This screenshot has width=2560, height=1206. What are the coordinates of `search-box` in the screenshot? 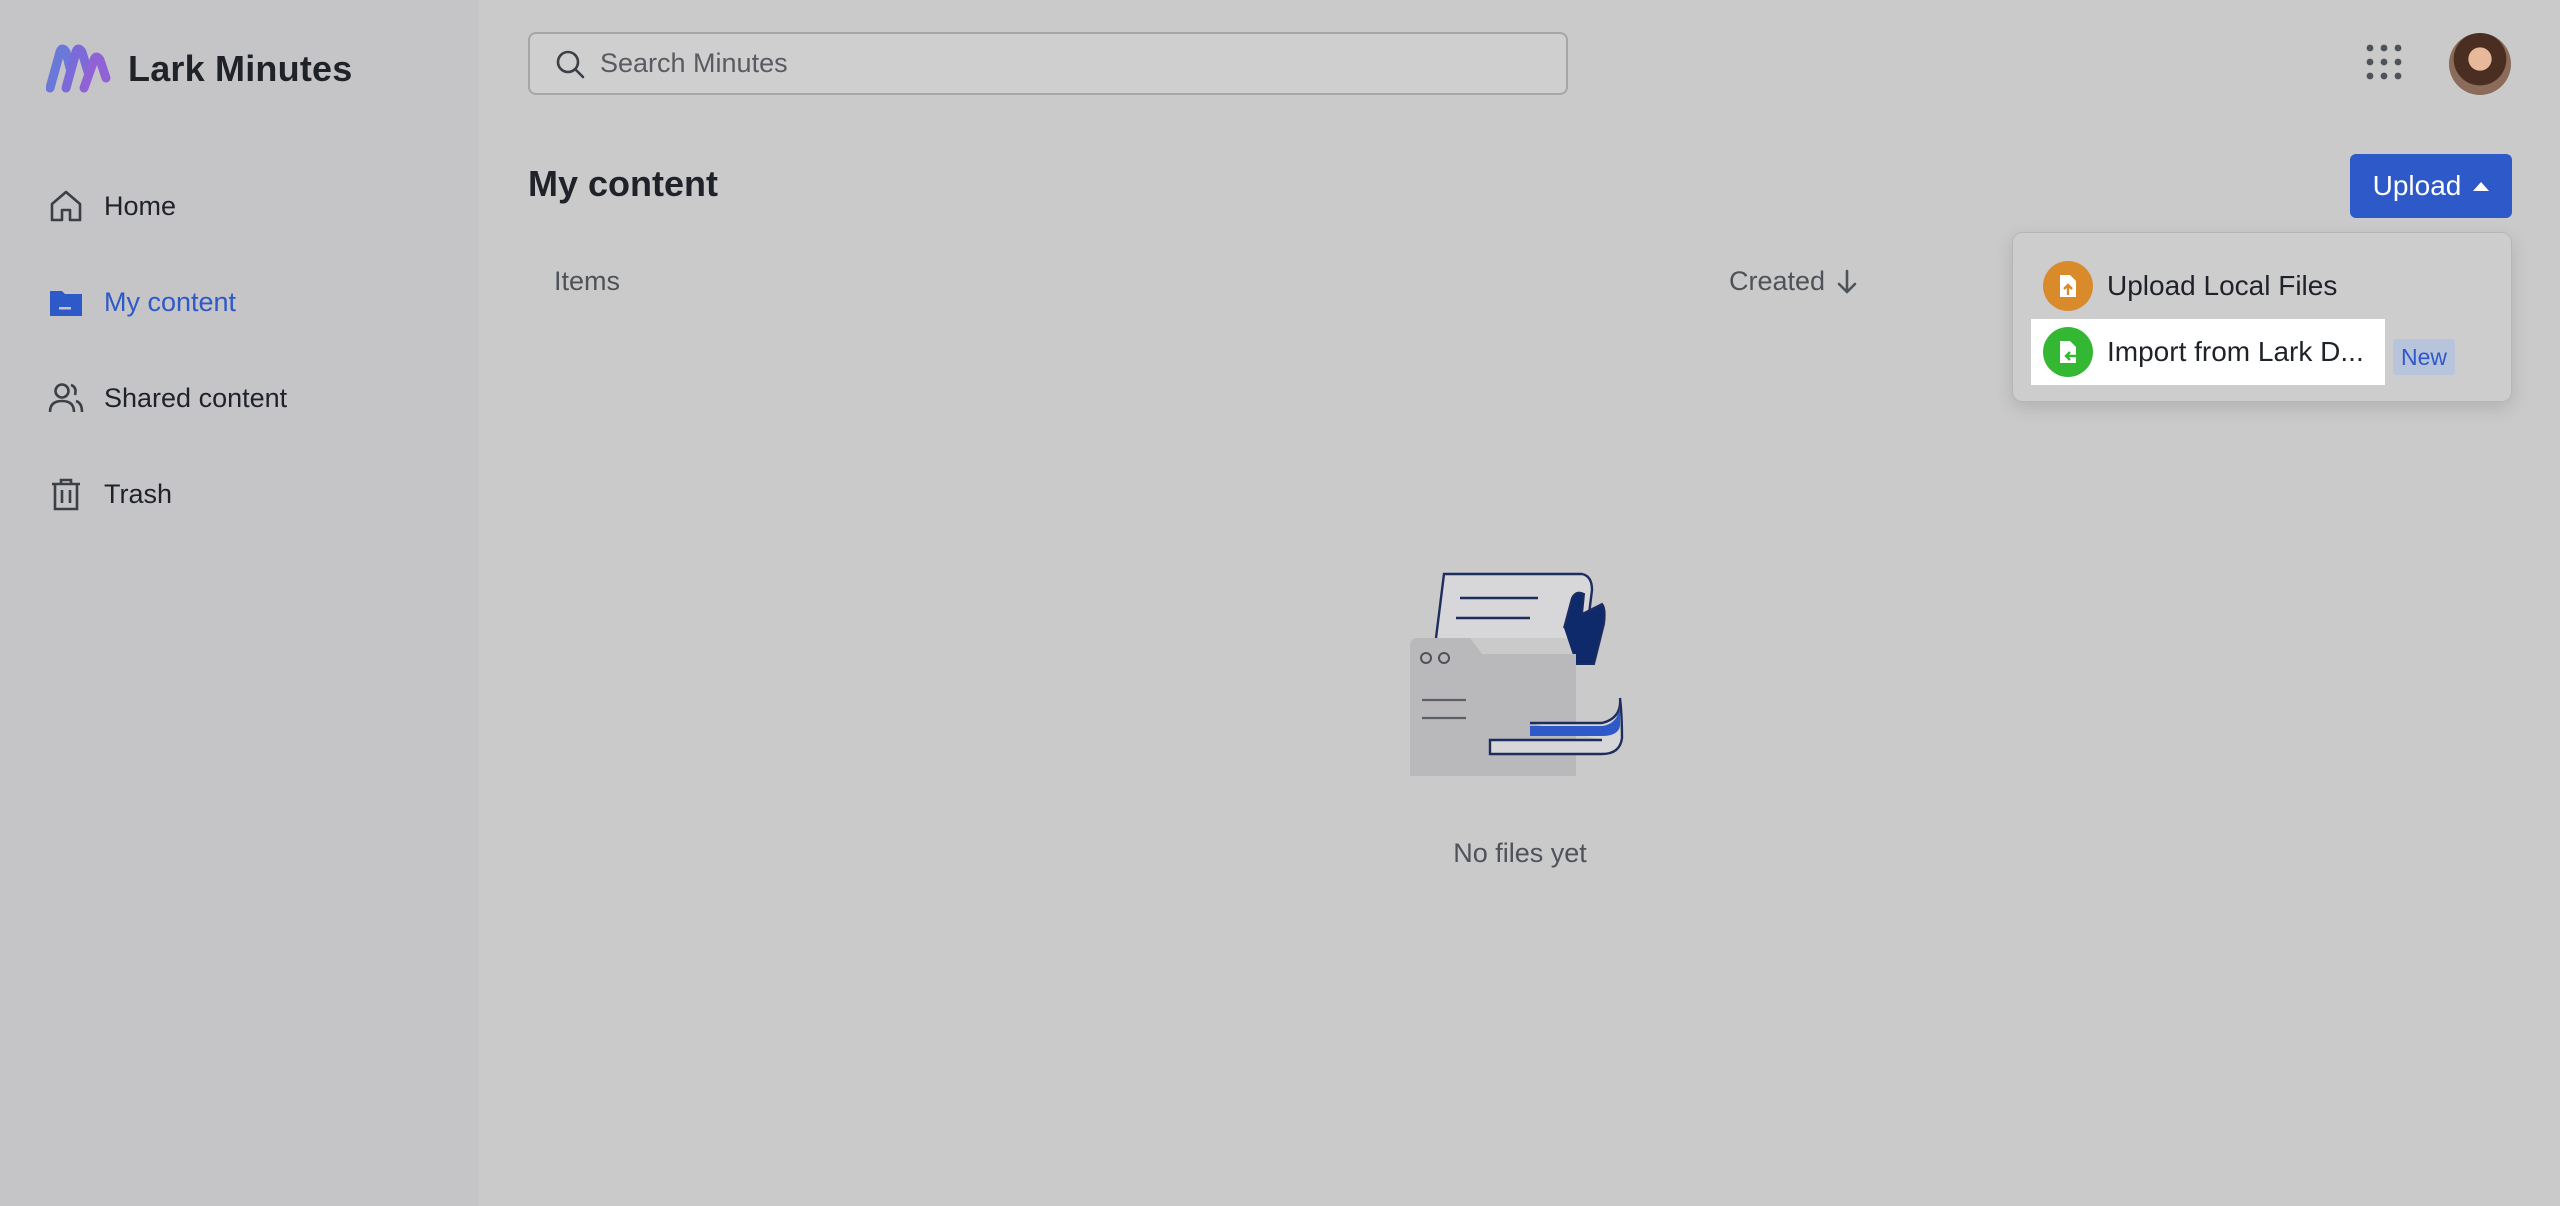 It's located at (1048, 63).